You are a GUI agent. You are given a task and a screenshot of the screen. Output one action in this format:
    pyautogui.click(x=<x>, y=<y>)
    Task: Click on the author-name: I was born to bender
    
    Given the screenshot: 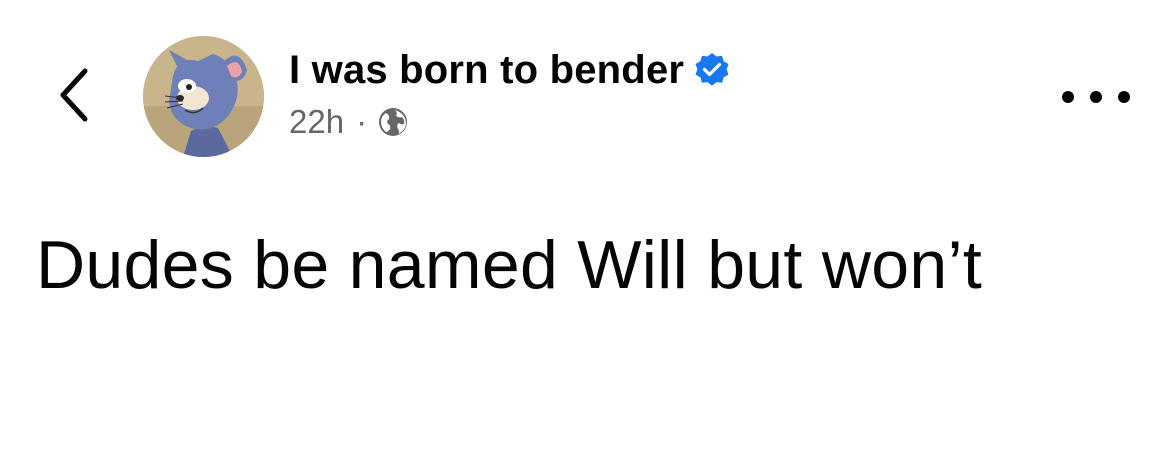 What is the action you would take?
    pyautogui.click(x=486, y=70)
    